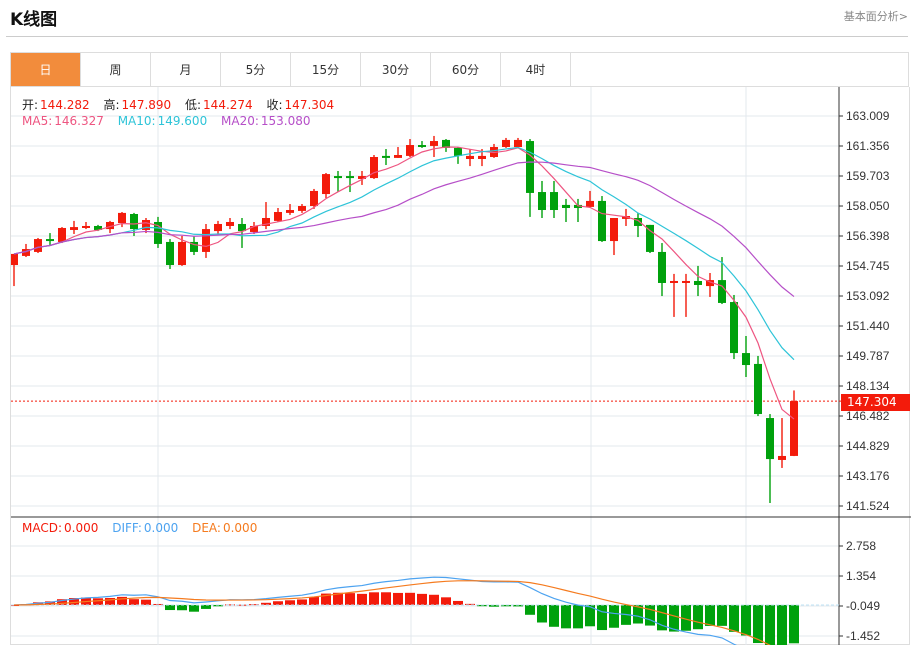  I want to click on tab-month: 月, so click(186, 69).